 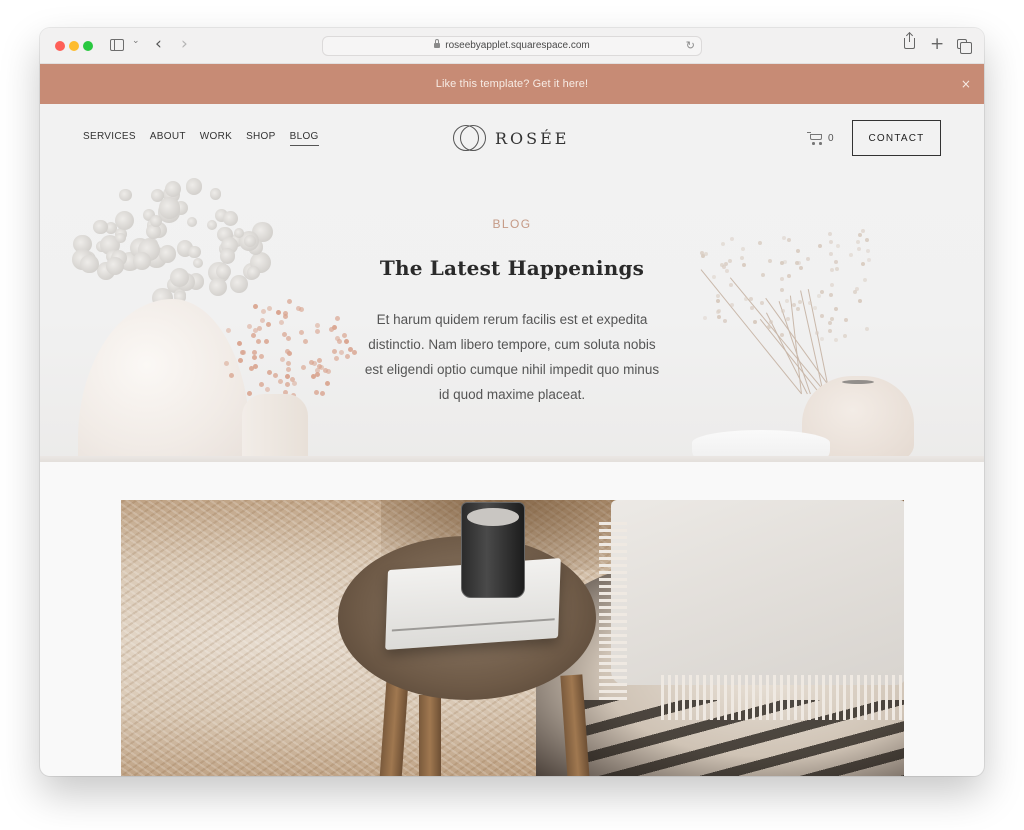 I want to click on minimize-window-button, so click(x=74, y=46).